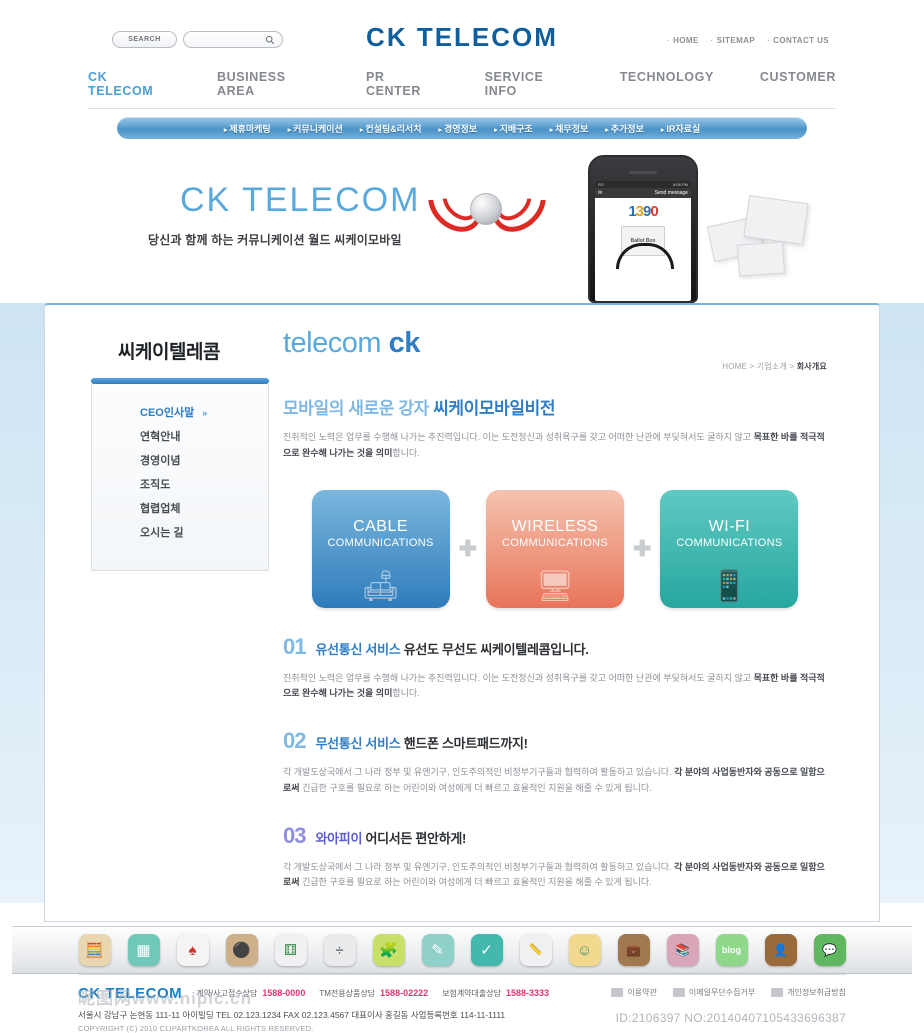 The height and width of the screenshot is (1033, 924). What do you see at coordinates (204, 436) in the screenshot?
I see `sidebar-item-history: 연혁안내` at bounding box center [204, 436].